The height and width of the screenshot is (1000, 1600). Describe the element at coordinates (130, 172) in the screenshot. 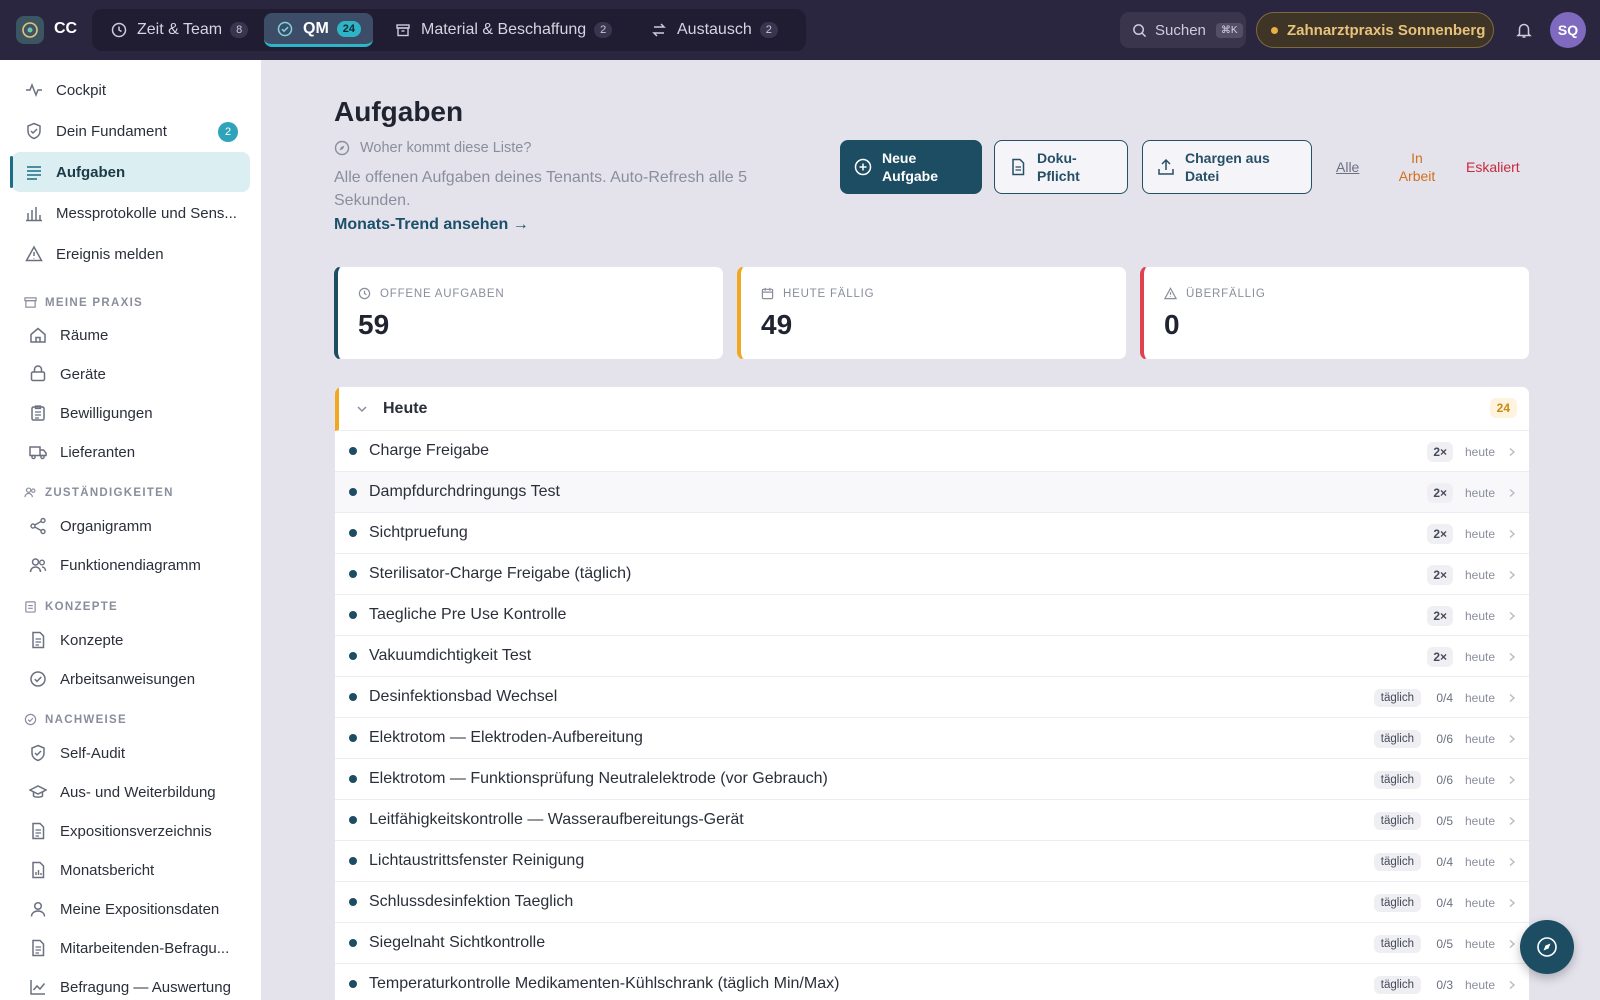

I see `sidebar-item-aufgaben: Aufgaben` at that location.